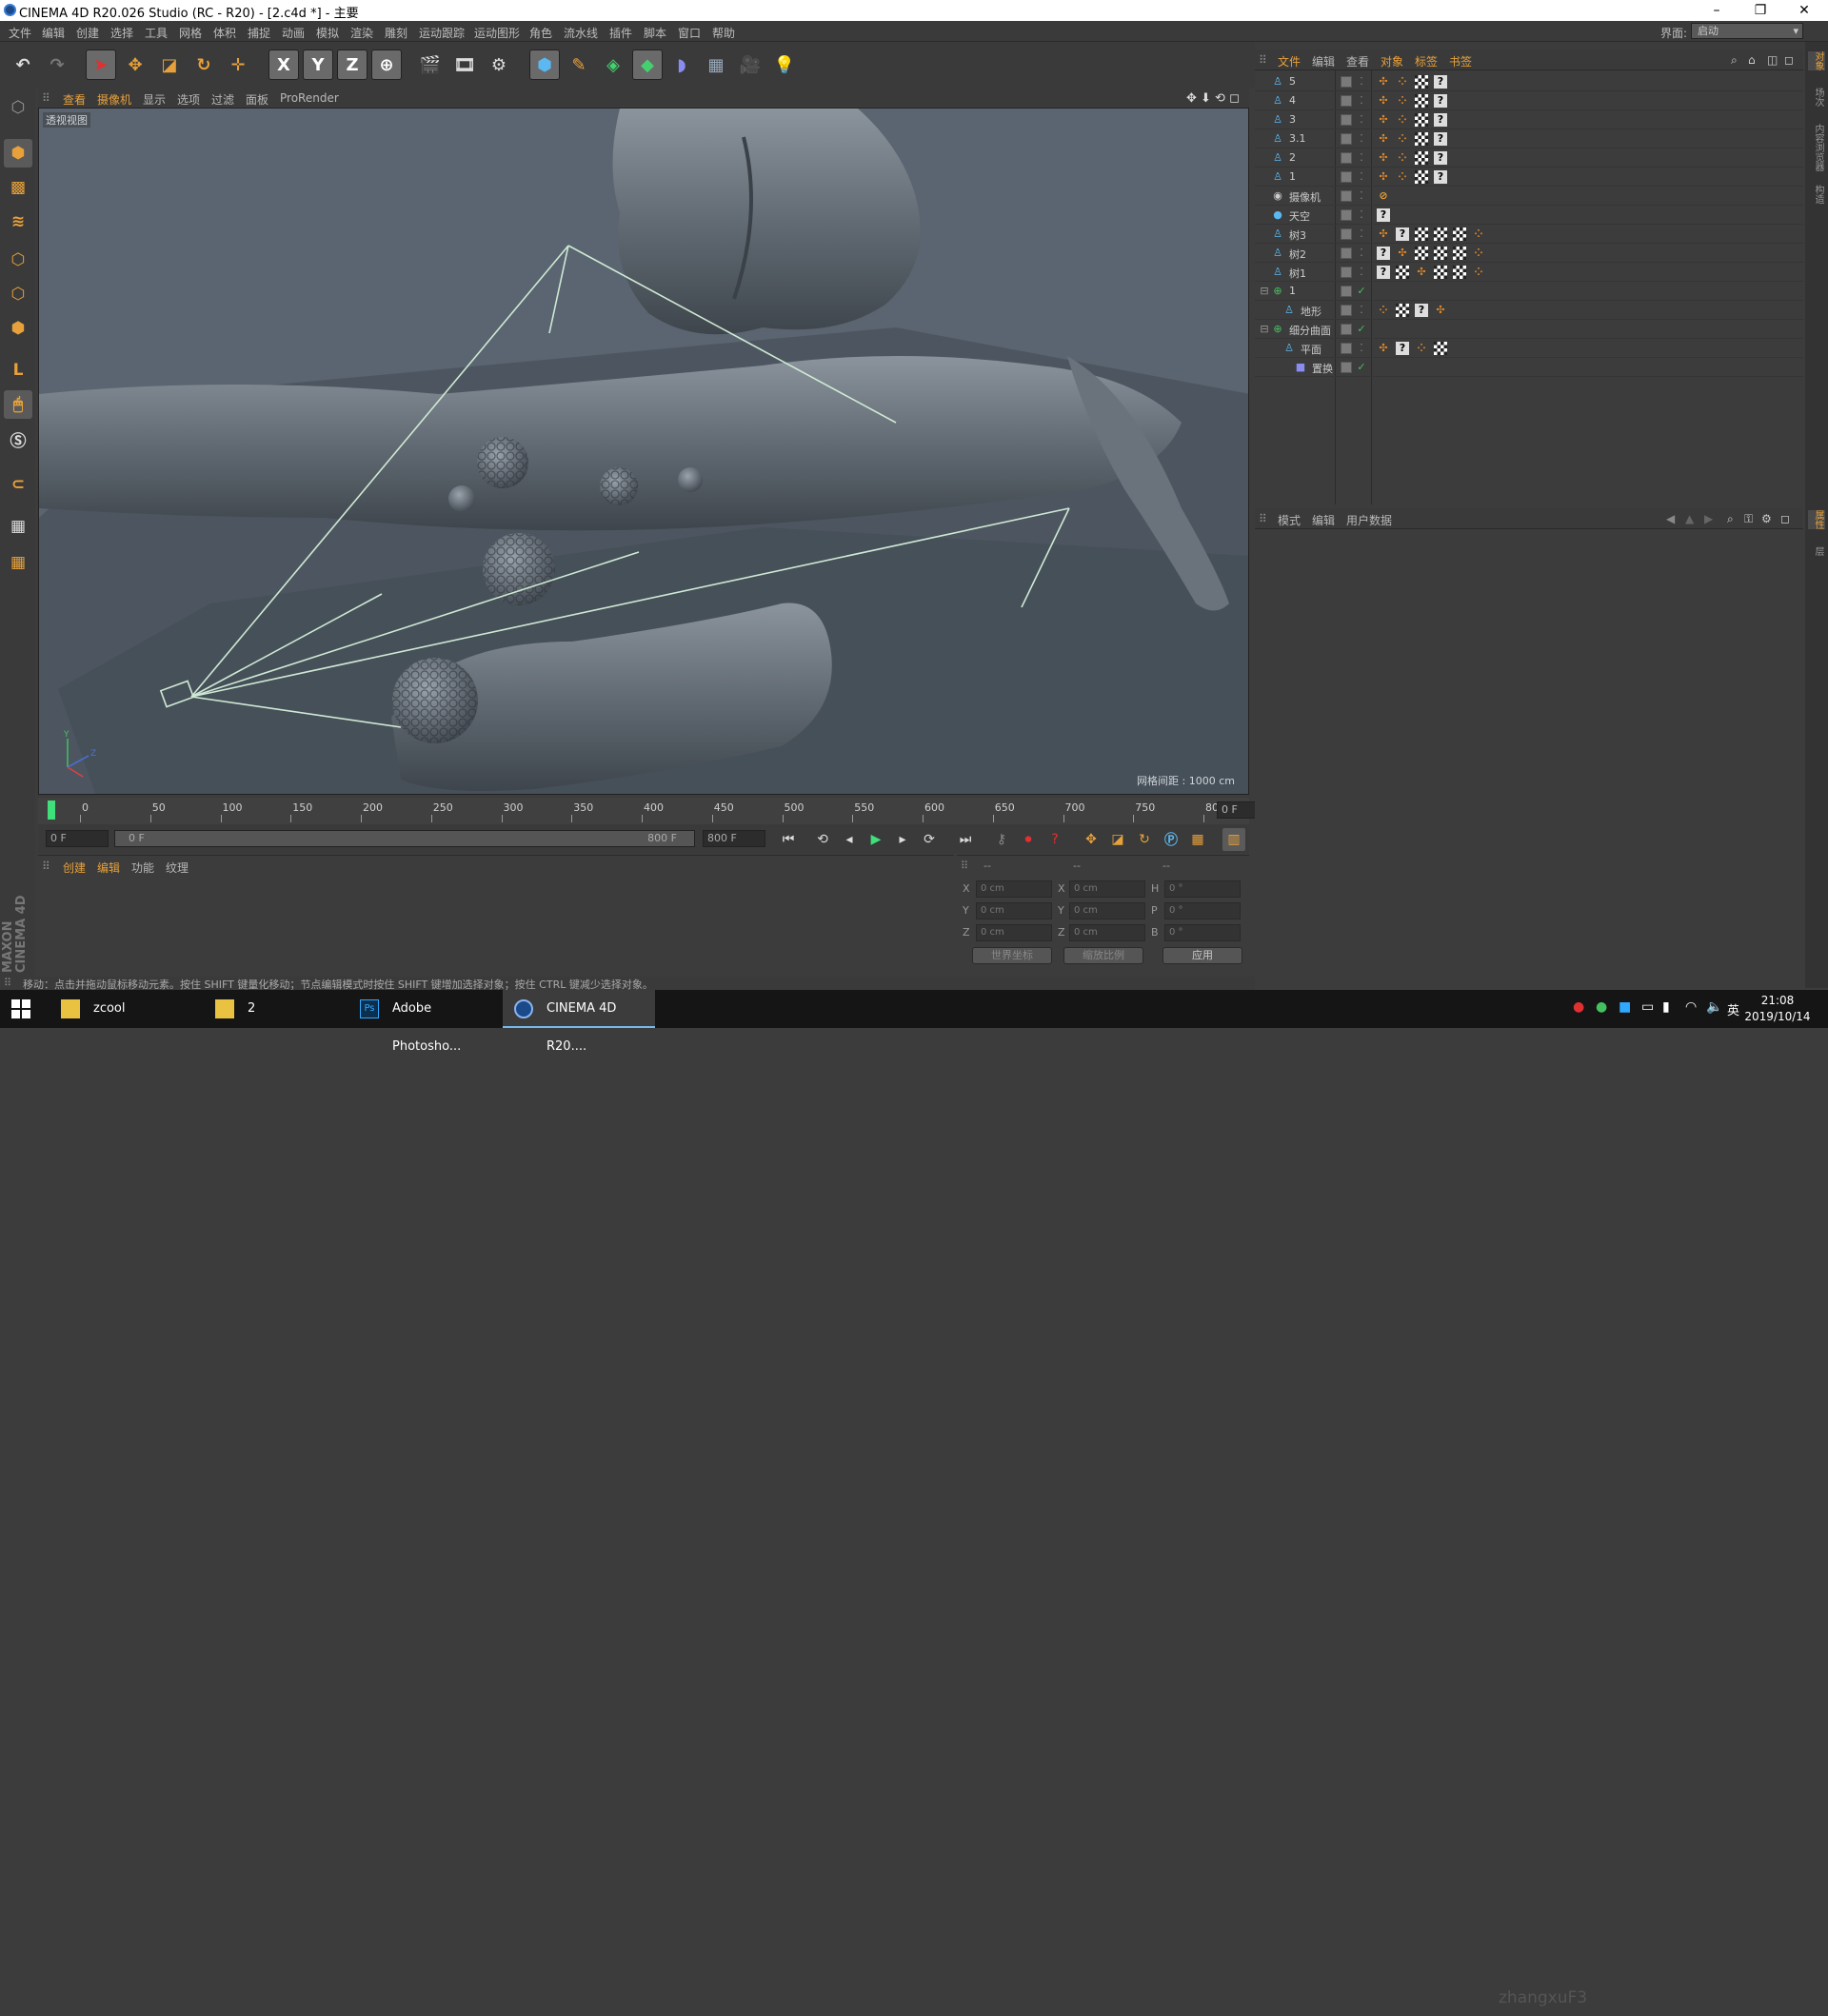 This screenshot has height=2016, width=1828. I want to click on object-row: ◉ 摄像机 ⁚ ⊘, so click(1529, 197).